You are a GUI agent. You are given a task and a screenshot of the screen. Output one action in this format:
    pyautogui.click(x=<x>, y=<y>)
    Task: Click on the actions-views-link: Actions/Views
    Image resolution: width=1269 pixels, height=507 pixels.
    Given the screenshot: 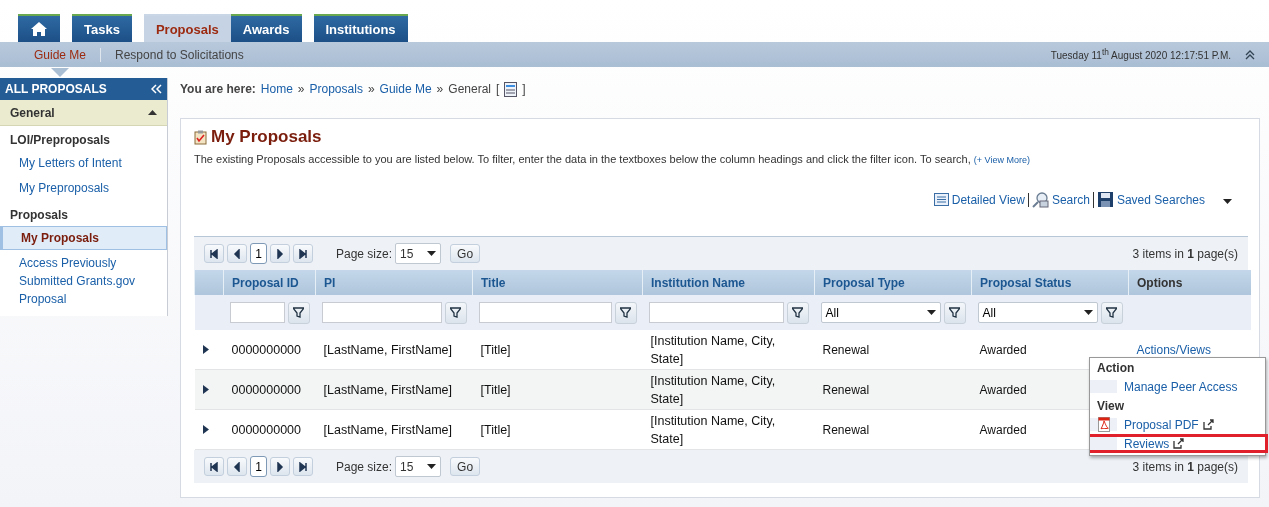 What is the action you would take?
    pyautogui.click(x=1173, y=349)
    